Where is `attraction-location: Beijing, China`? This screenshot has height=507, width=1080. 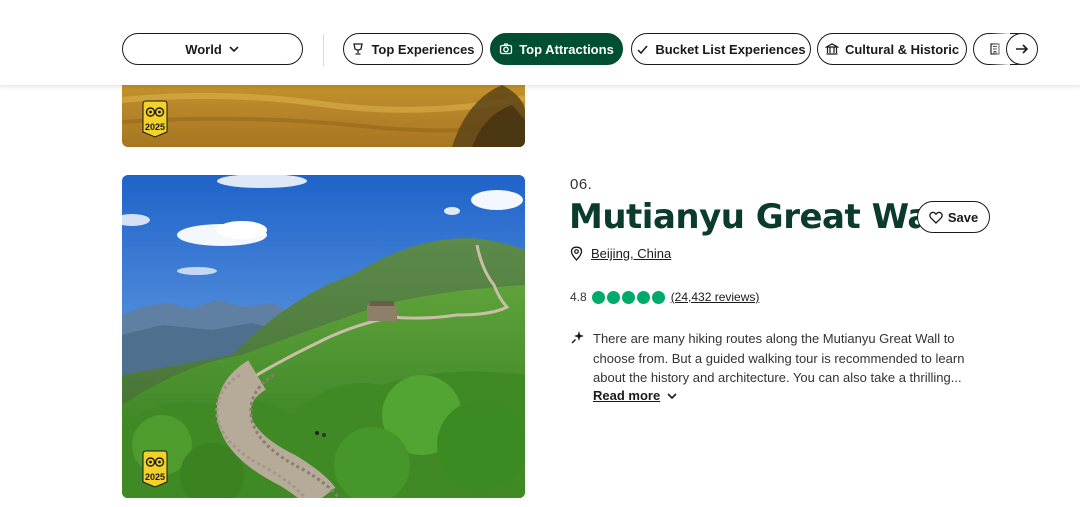 attraction-location: Beijing, China is located at coordinates (620, 253).